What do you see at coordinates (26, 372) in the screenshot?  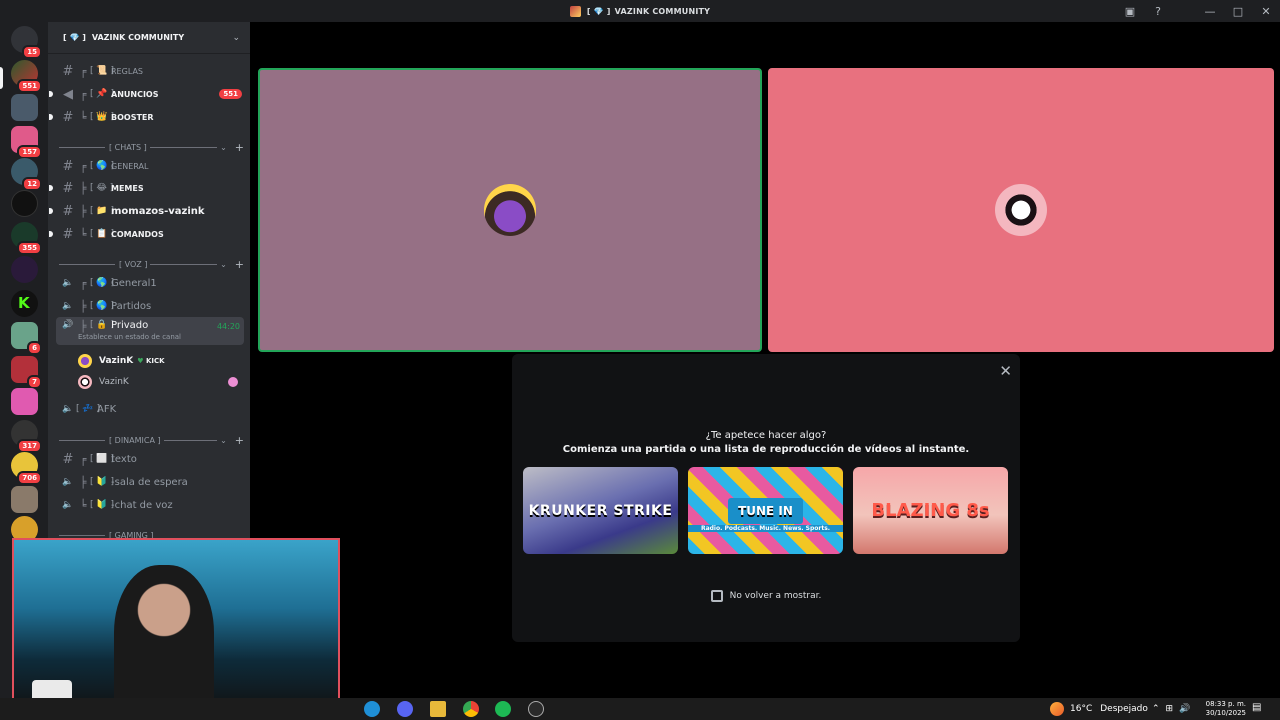 I see `server-icon: 7` at bounding box center [26, 372].